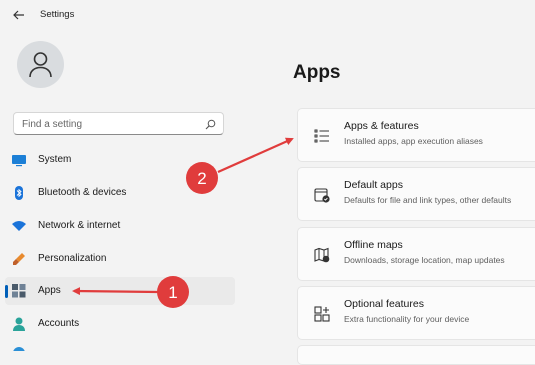 The height and width of the screenshot is (365, 535). Describe the element at coordinates (424, 260) in the screenshot. I see `card-subtitle: Downloads, storage location, map updates` at that location.